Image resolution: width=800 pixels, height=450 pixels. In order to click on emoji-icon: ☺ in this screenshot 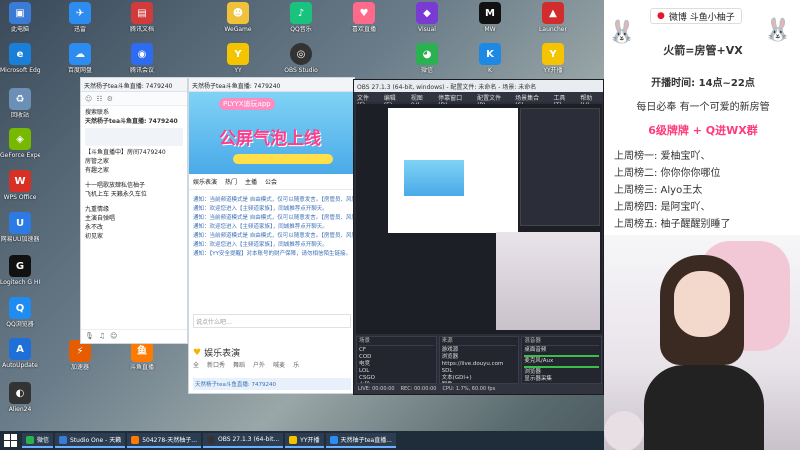, I will do `click(113, 336)`.